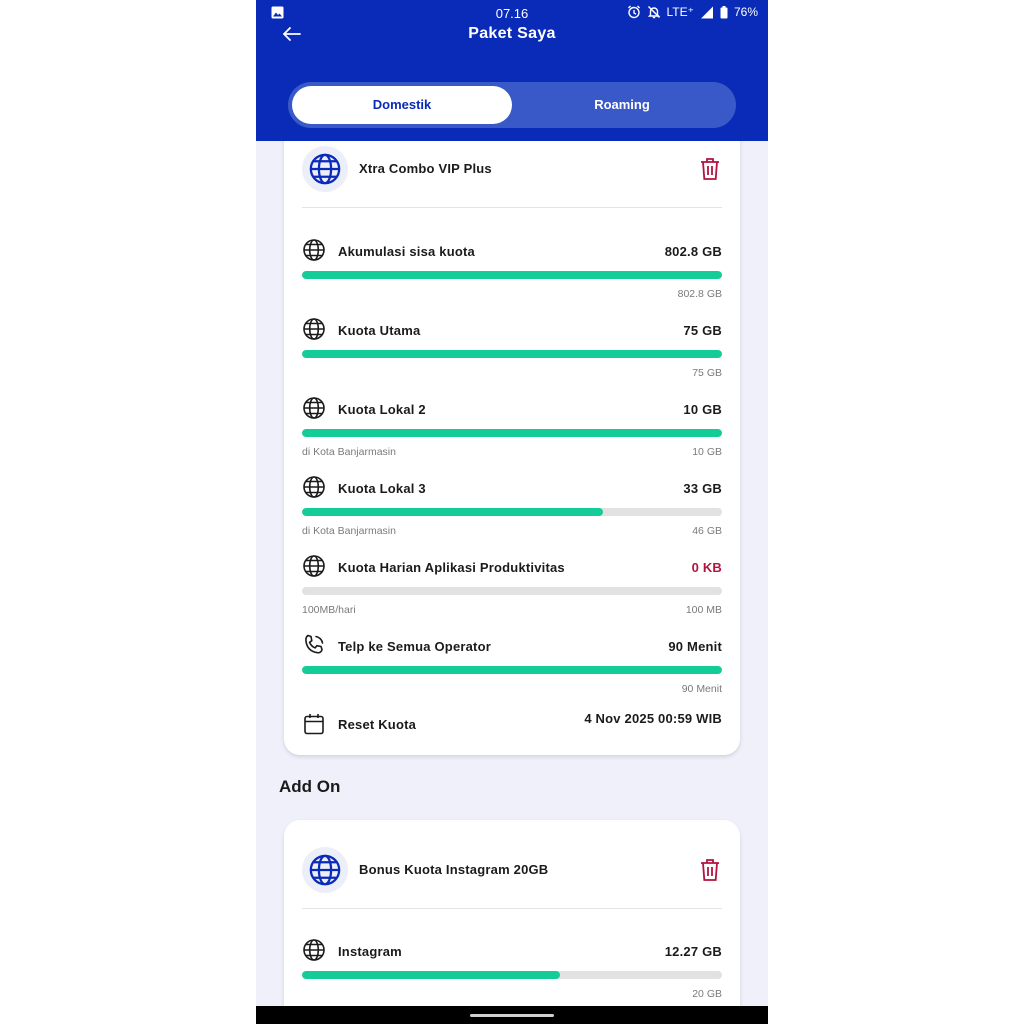 The height and width of the screenshot is (1024, 1024). I want to click on reset-label: Reset Kuota, so click(377, 724).